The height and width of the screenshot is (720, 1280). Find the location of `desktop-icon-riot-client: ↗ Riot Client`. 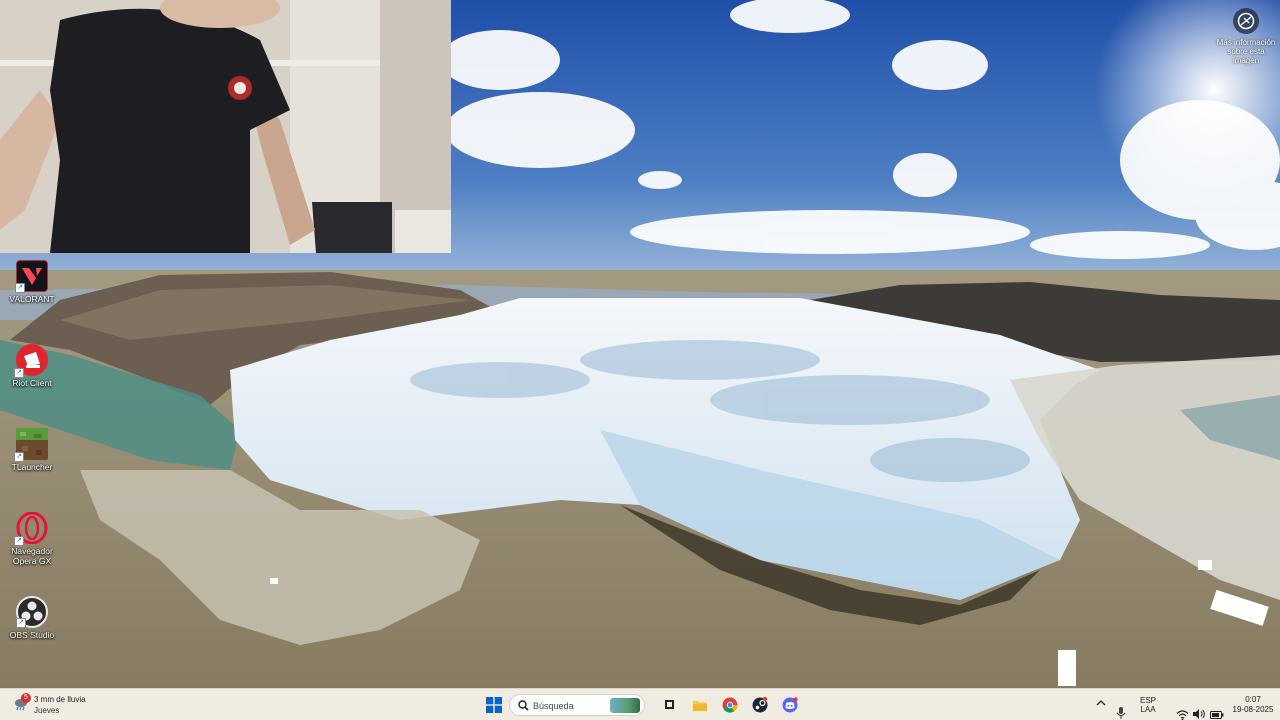

desktop-icon-riot-client: ↗ Riot Client is located at coordinates (32, 382).